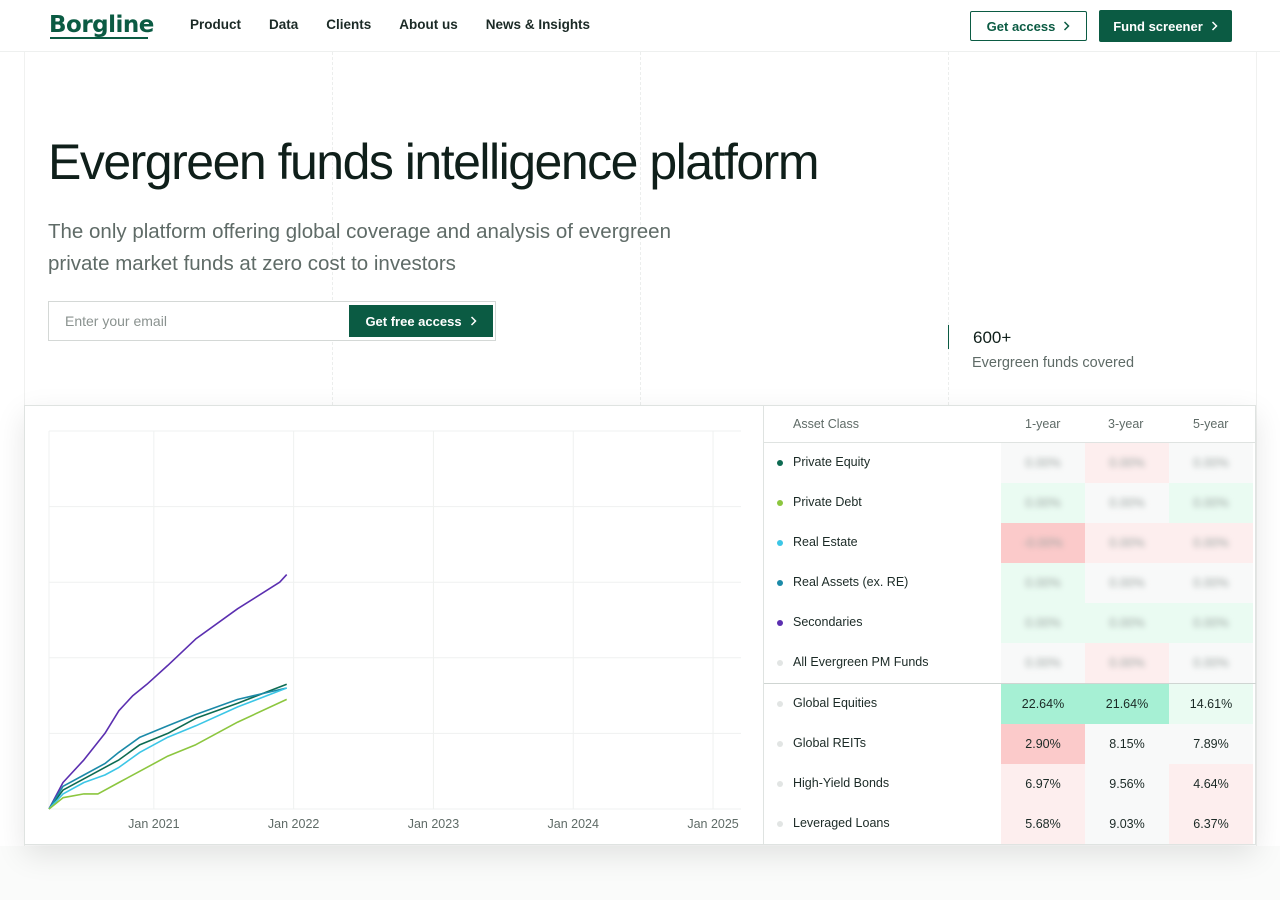  I want to click on asset-class-name: Leveraged Loans, so click(841, 823).